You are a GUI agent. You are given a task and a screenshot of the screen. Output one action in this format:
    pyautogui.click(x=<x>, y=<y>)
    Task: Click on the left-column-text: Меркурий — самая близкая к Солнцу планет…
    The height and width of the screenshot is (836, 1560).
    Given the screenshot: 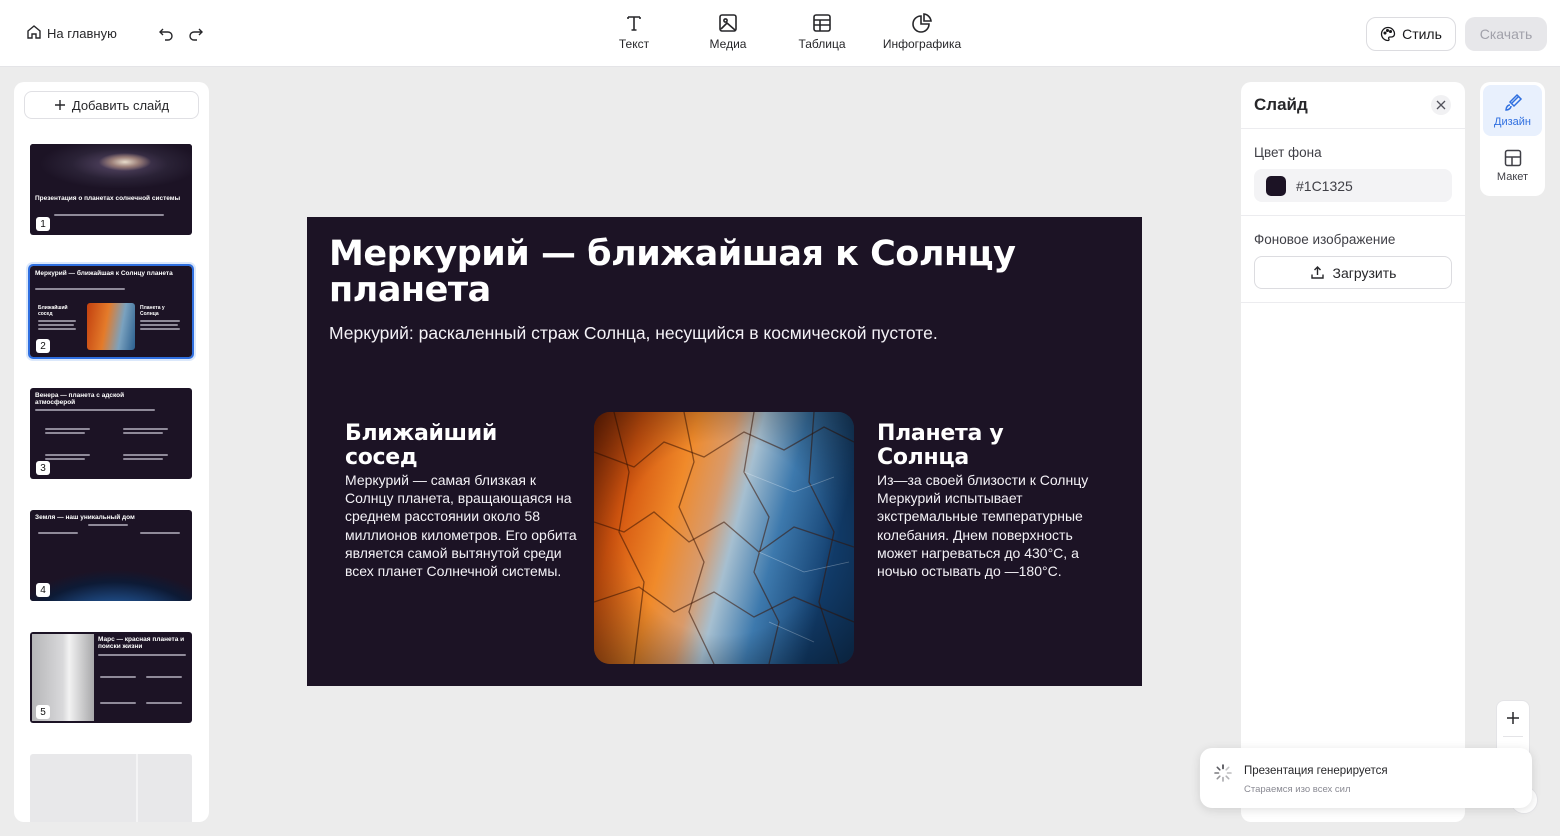 What is the action you would take?
    pyautogui.click(x=461, y=525)
    